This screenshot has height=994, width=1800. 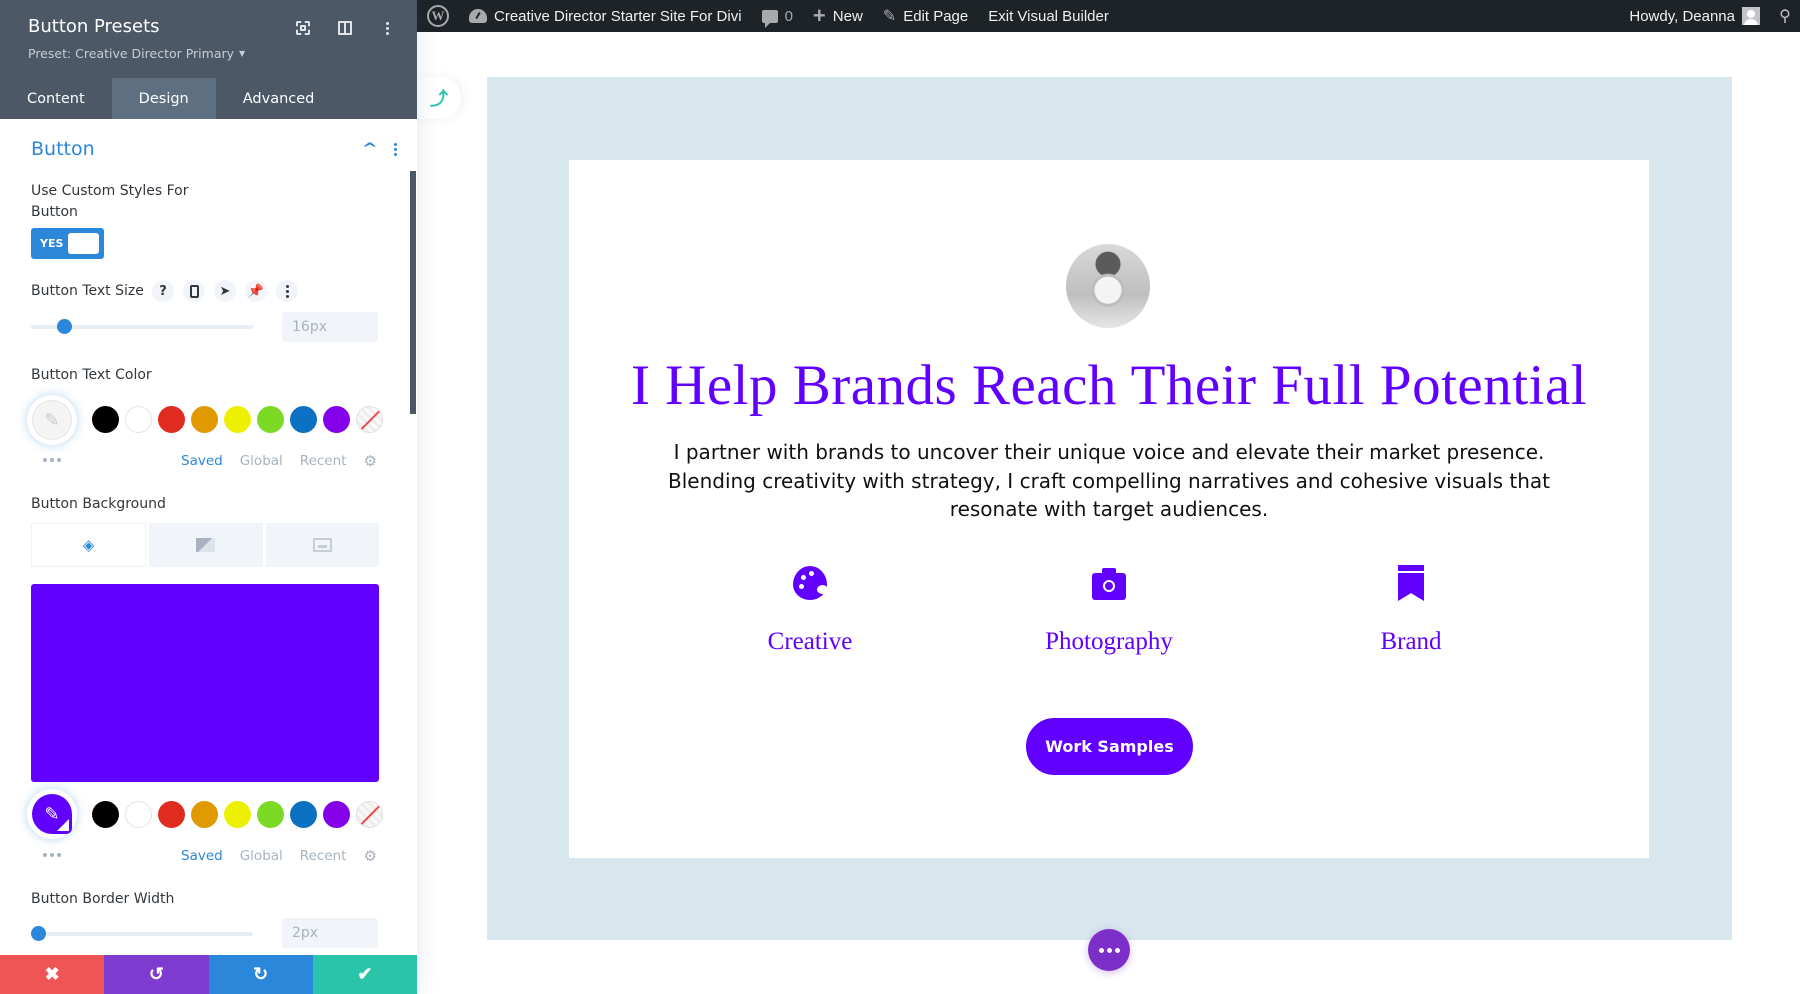 I want to click on edit-page-label: Edit Page, so click(x=936, y=16).